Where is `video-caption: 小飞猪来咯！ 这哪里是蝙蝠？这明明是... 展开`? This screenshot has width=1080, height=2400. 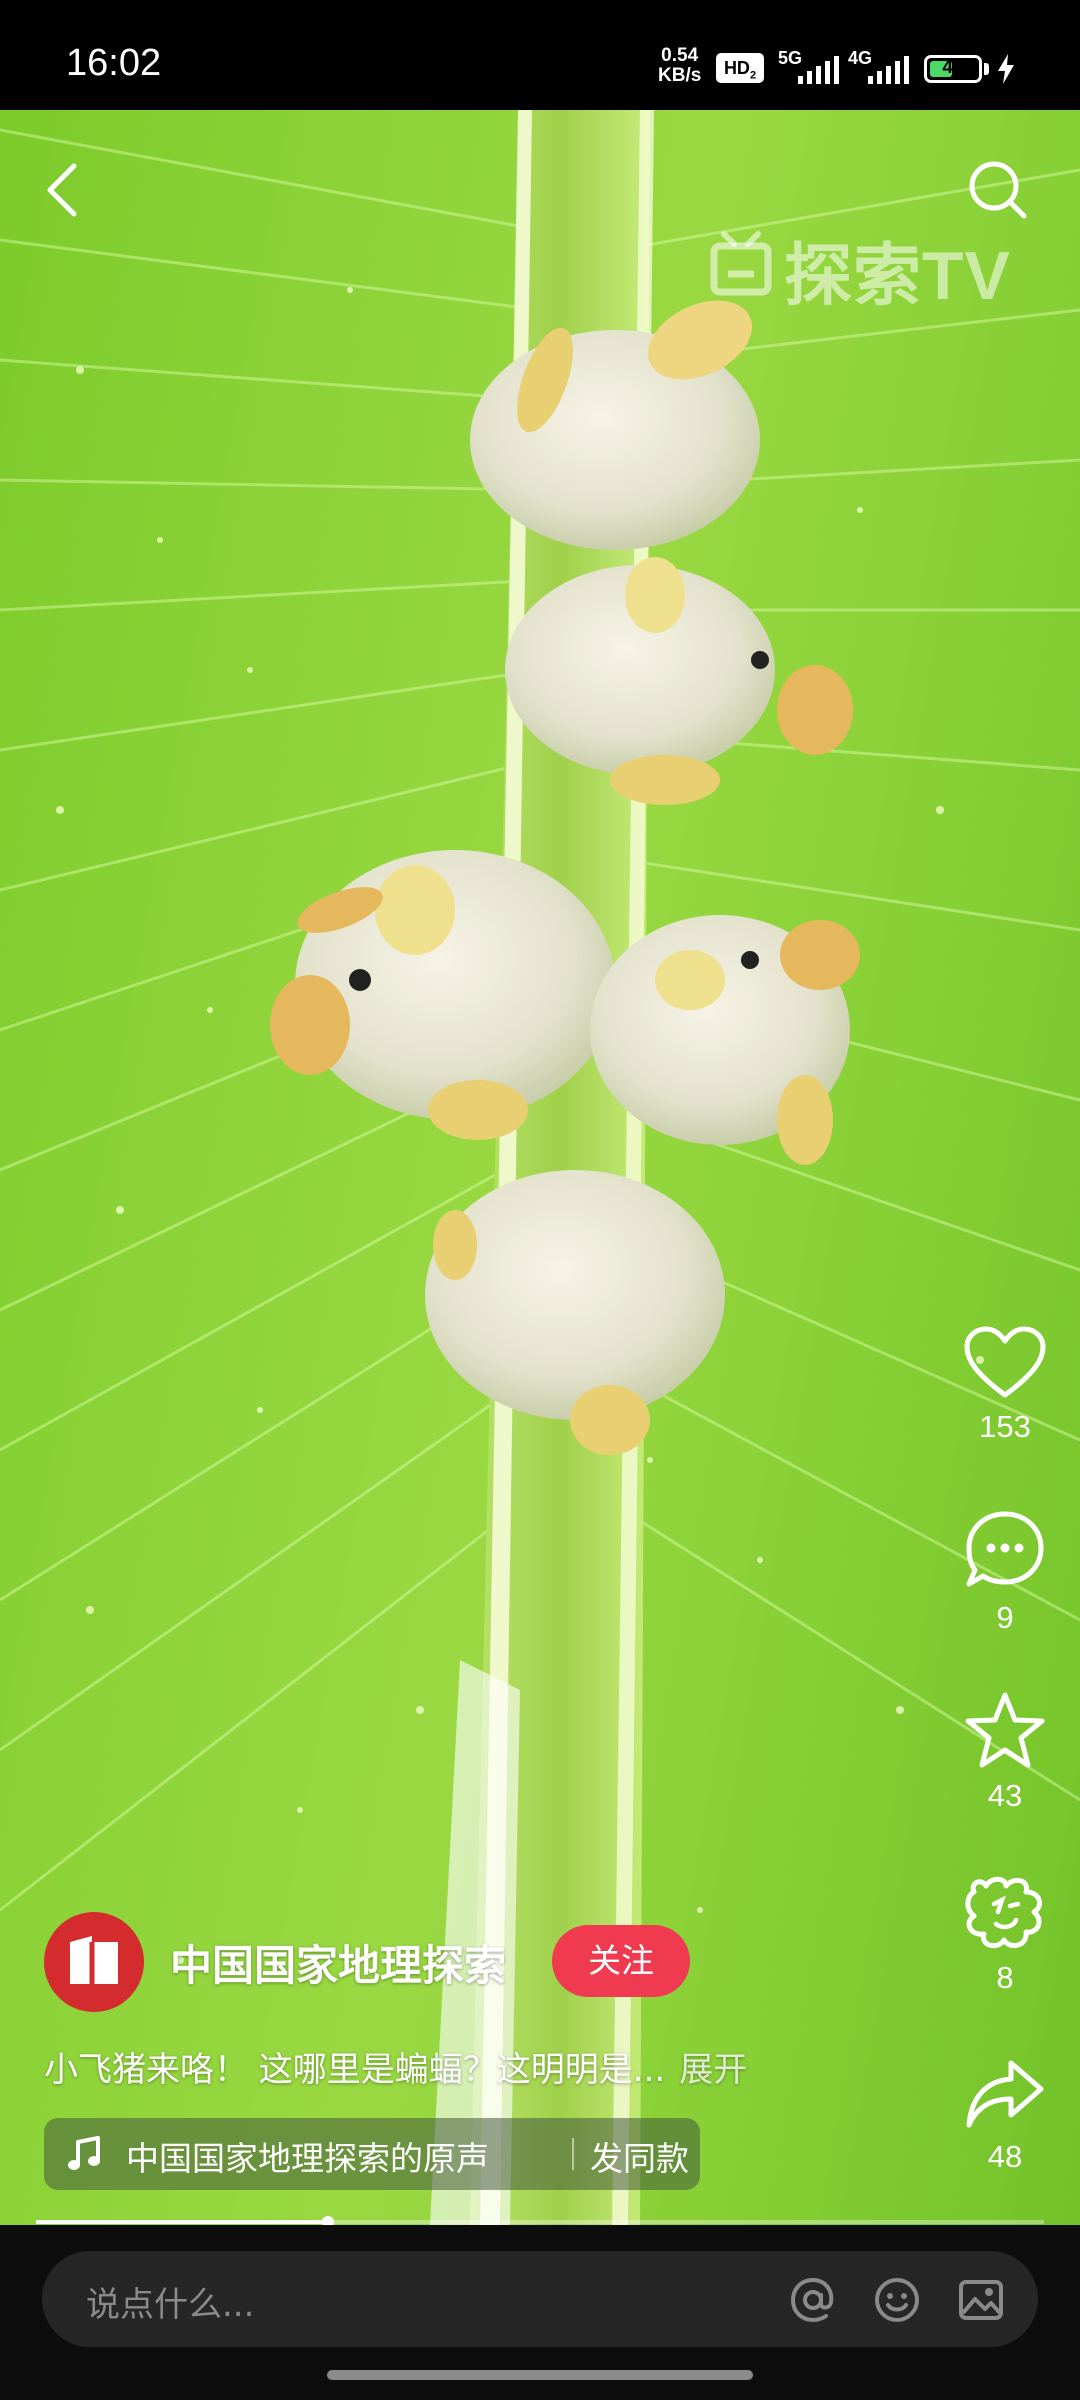 video-caption: 小飞猪来咯！ 这哪里是蝙蝠？这明明是... 展开 is located at coordinates (395, 2066).